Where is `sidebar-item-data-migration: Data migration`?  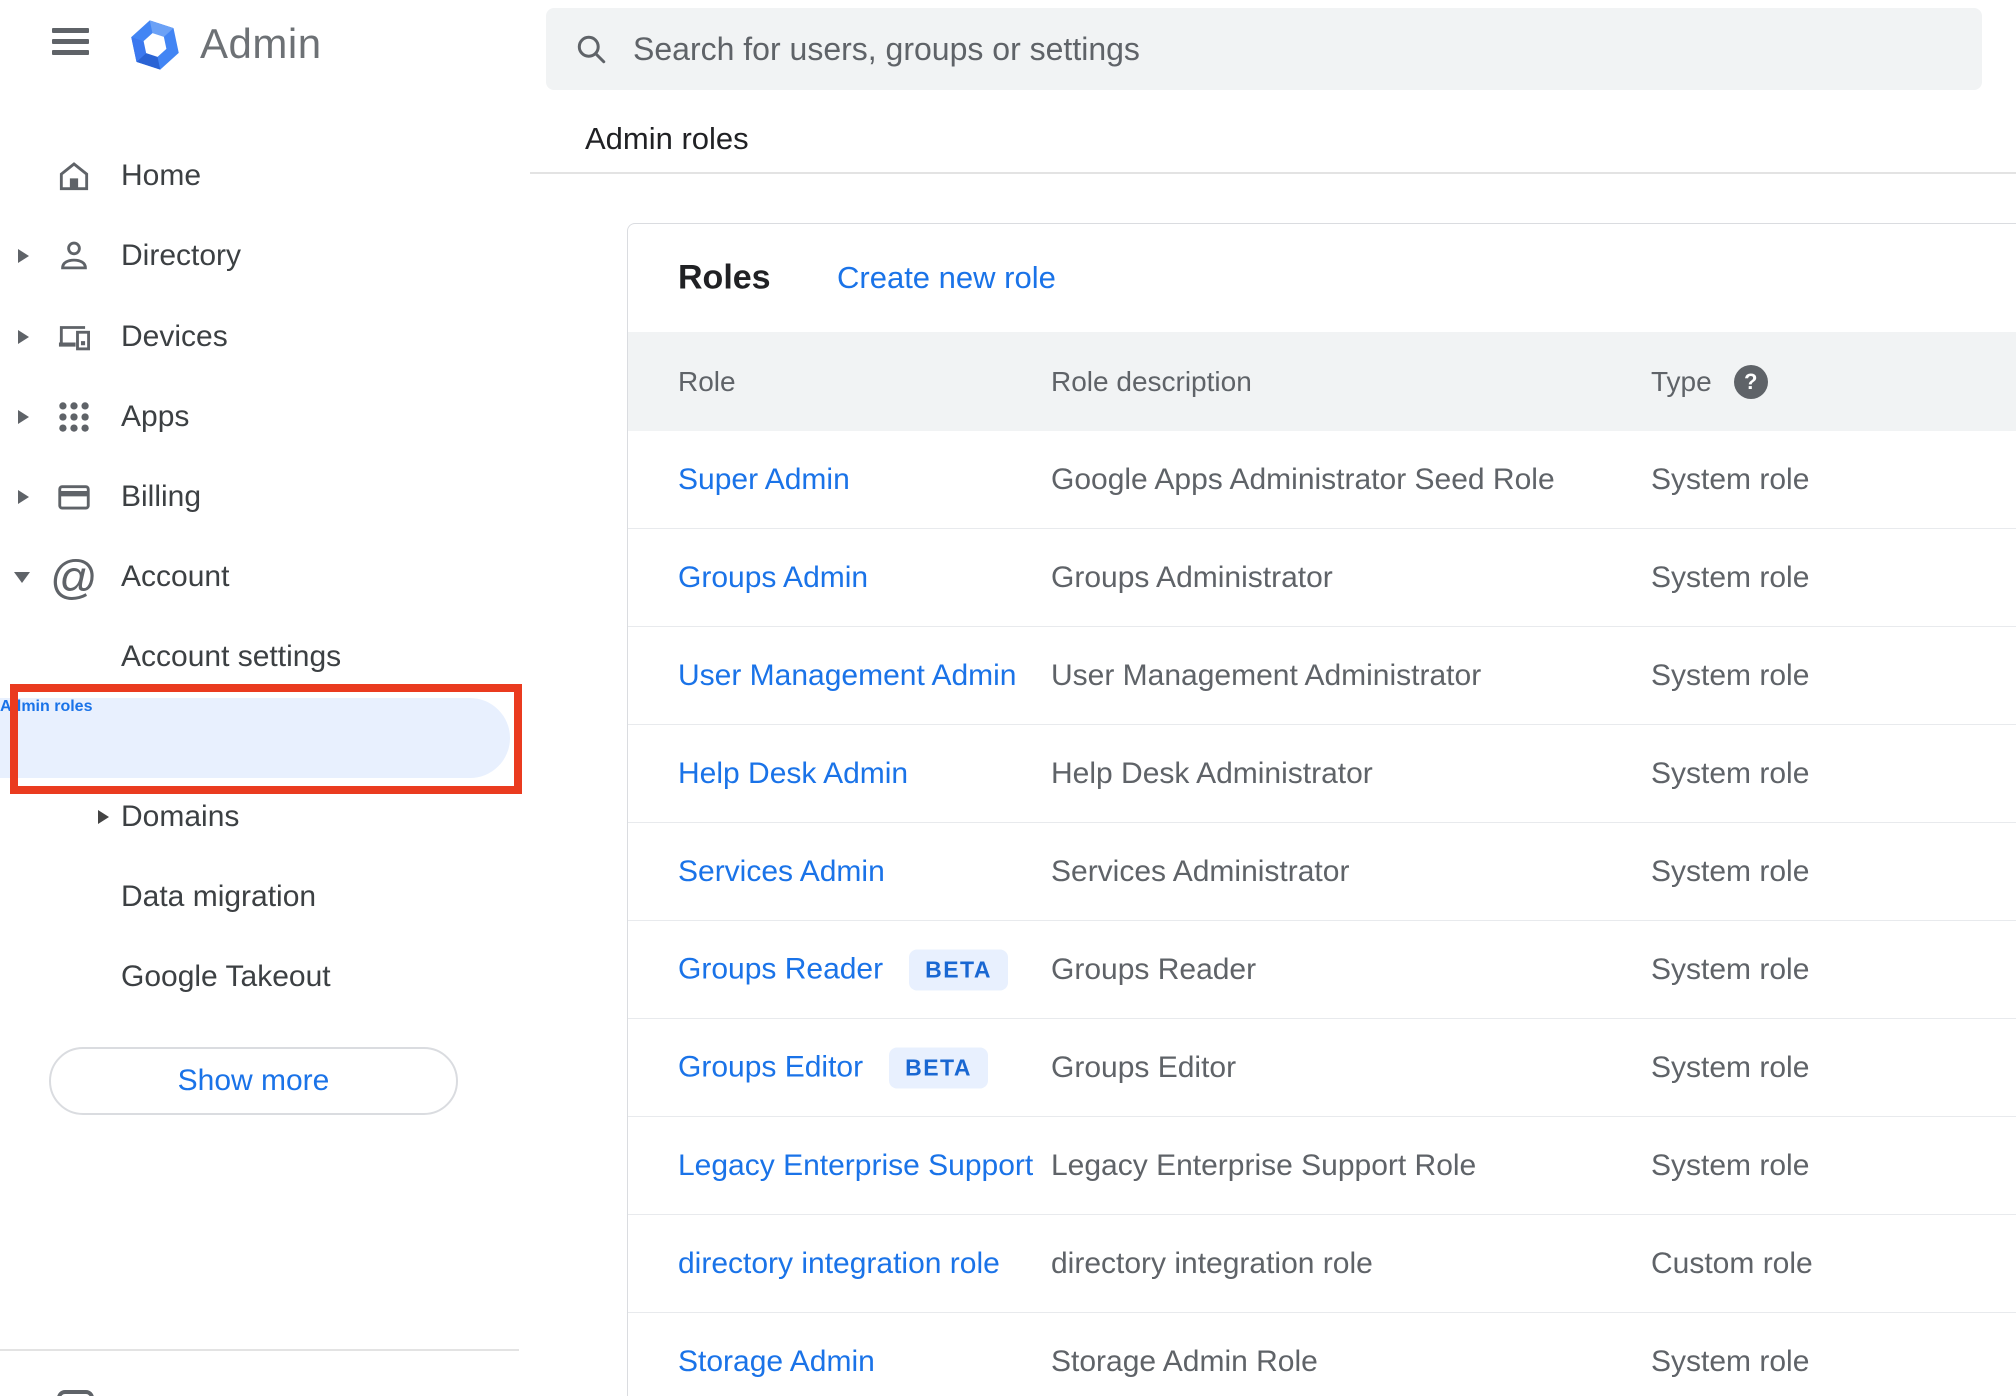
sidebar-item-data-migration: Data migration is located at coordinates (265, 897).